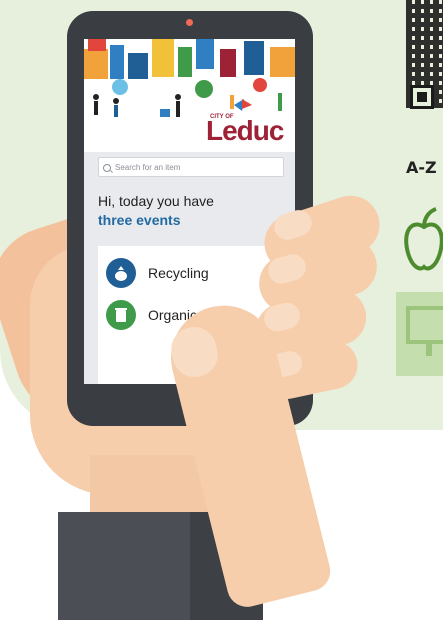 The height and width of the screenshot is (620, 443). Describe the element at coordinates (191, 167) in the screenshot. I see `search-input: Search for an item` at that location.